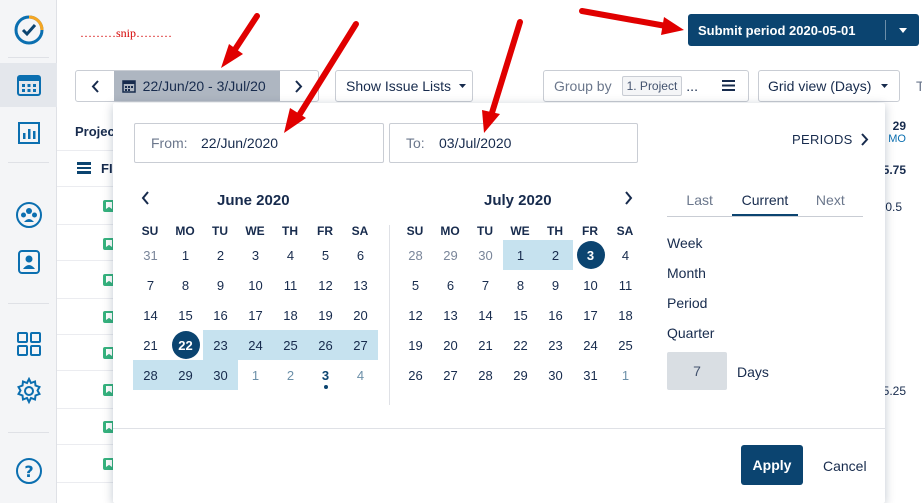 The width and height of the screenshot is (922, 503). I want to click on submit-period-button: Submit period 2020-05-01, so click(803, 30).